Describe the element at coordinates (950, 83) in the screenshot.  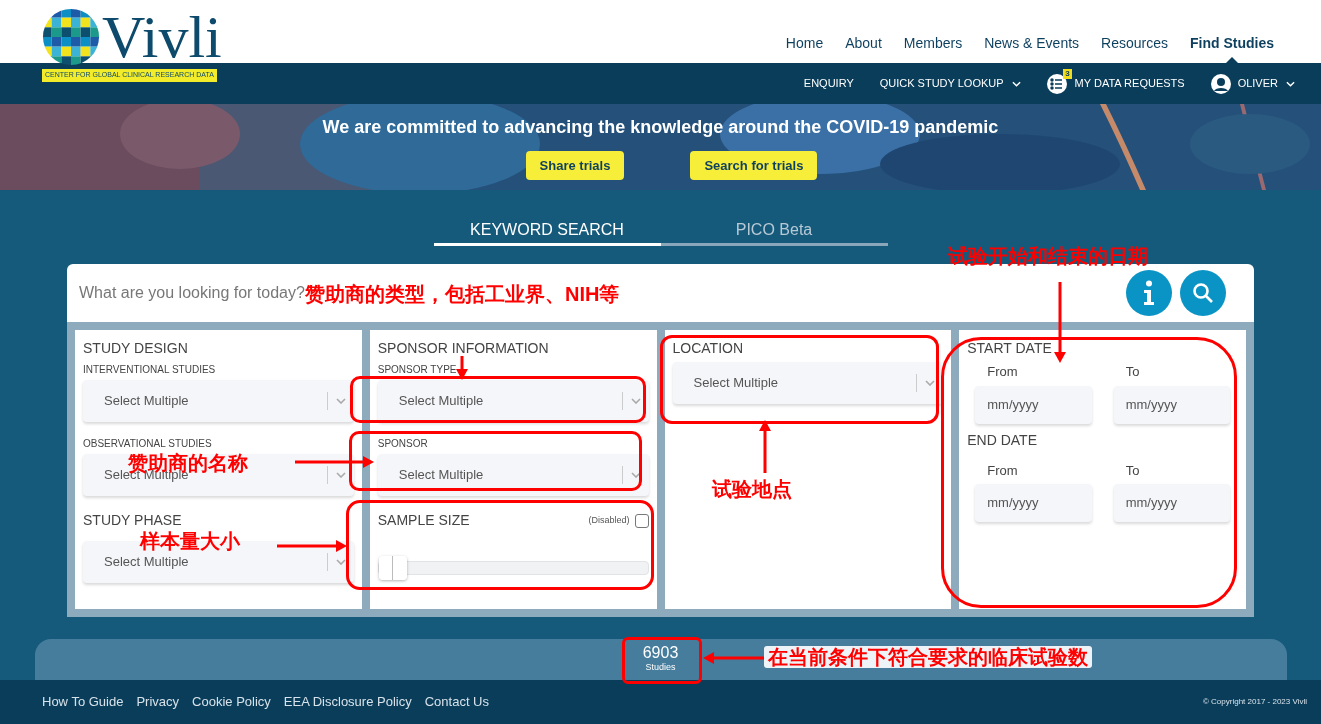
I see `nav-dropdown: QUICK STUDY LOOKUP` at that location.